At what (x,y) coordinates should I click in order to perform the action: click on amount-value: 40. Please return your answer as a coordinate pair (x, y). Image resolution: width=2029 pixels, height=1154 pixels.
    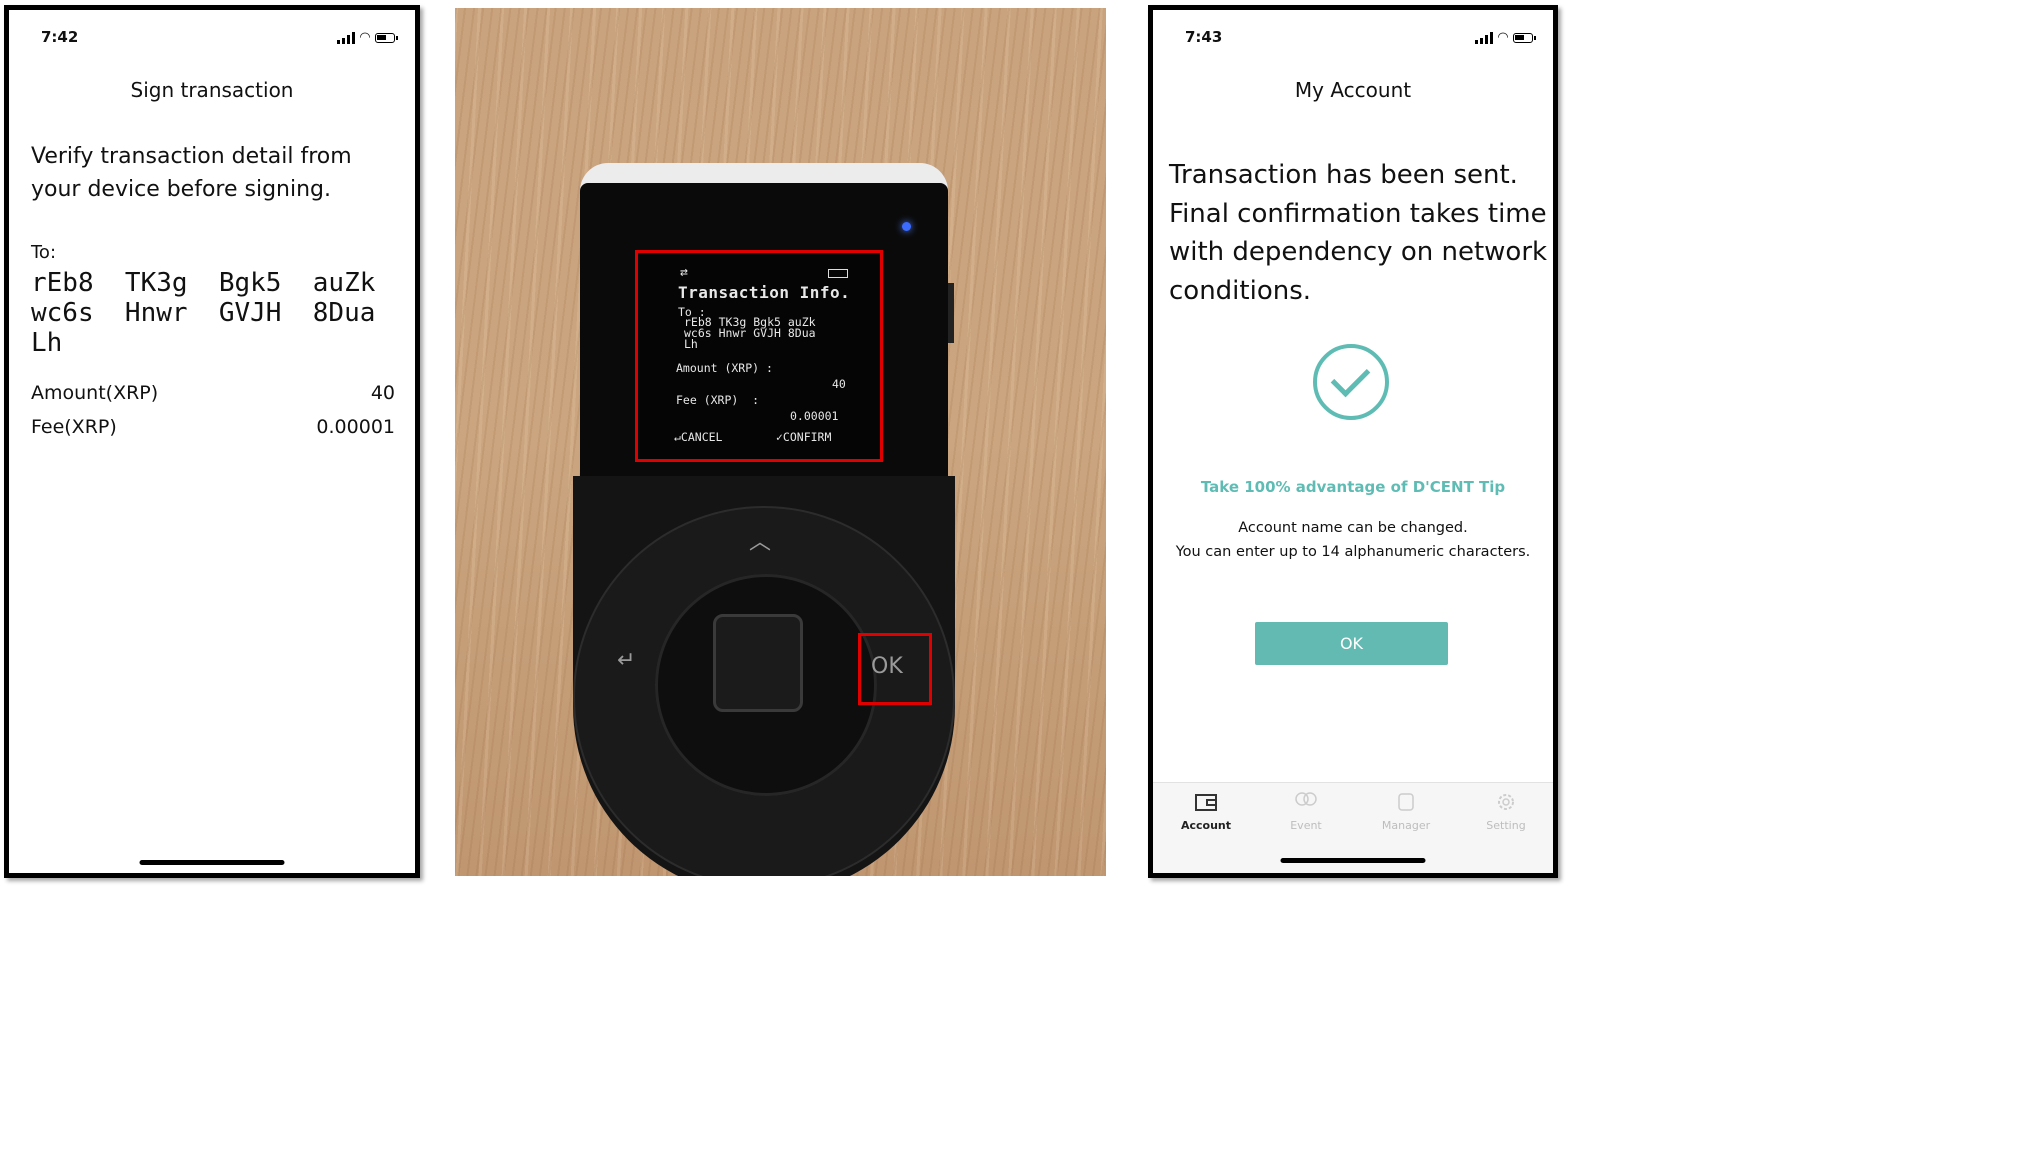
    Looking at the image, I should click on (382, 393).